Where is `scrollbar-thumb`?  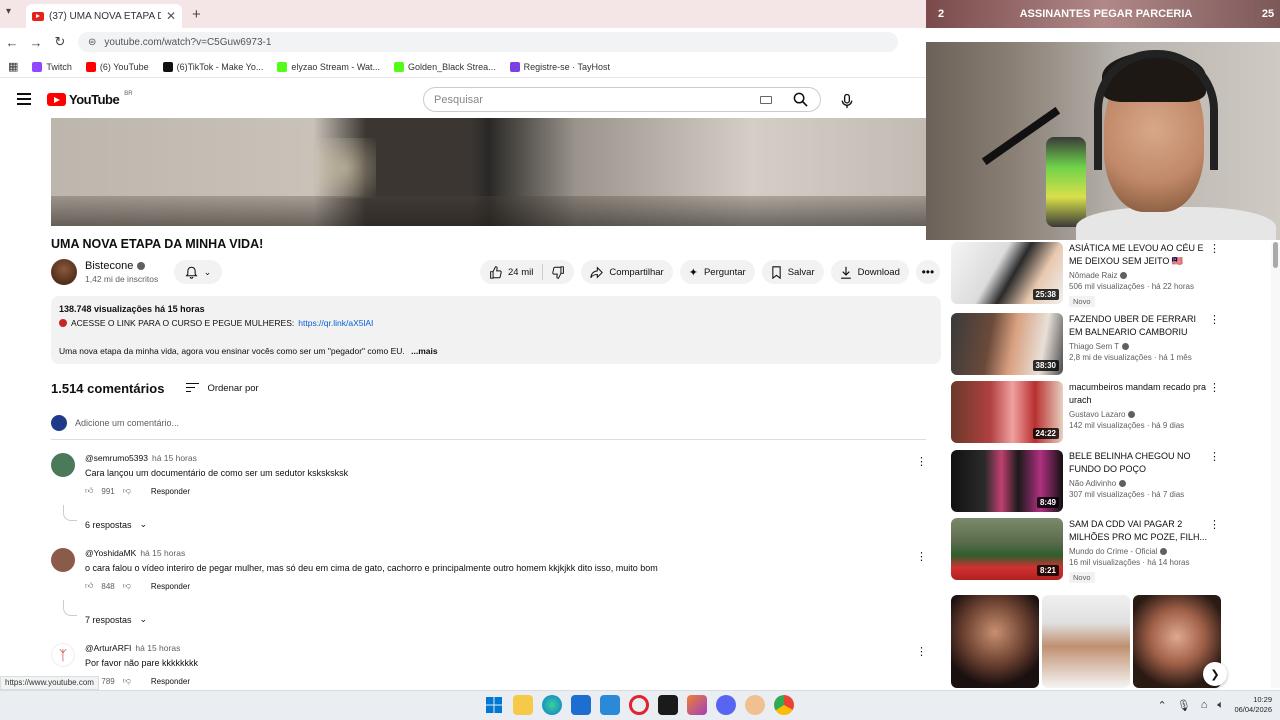
scrollbar-thumb is located at coordinates (1275, 255).